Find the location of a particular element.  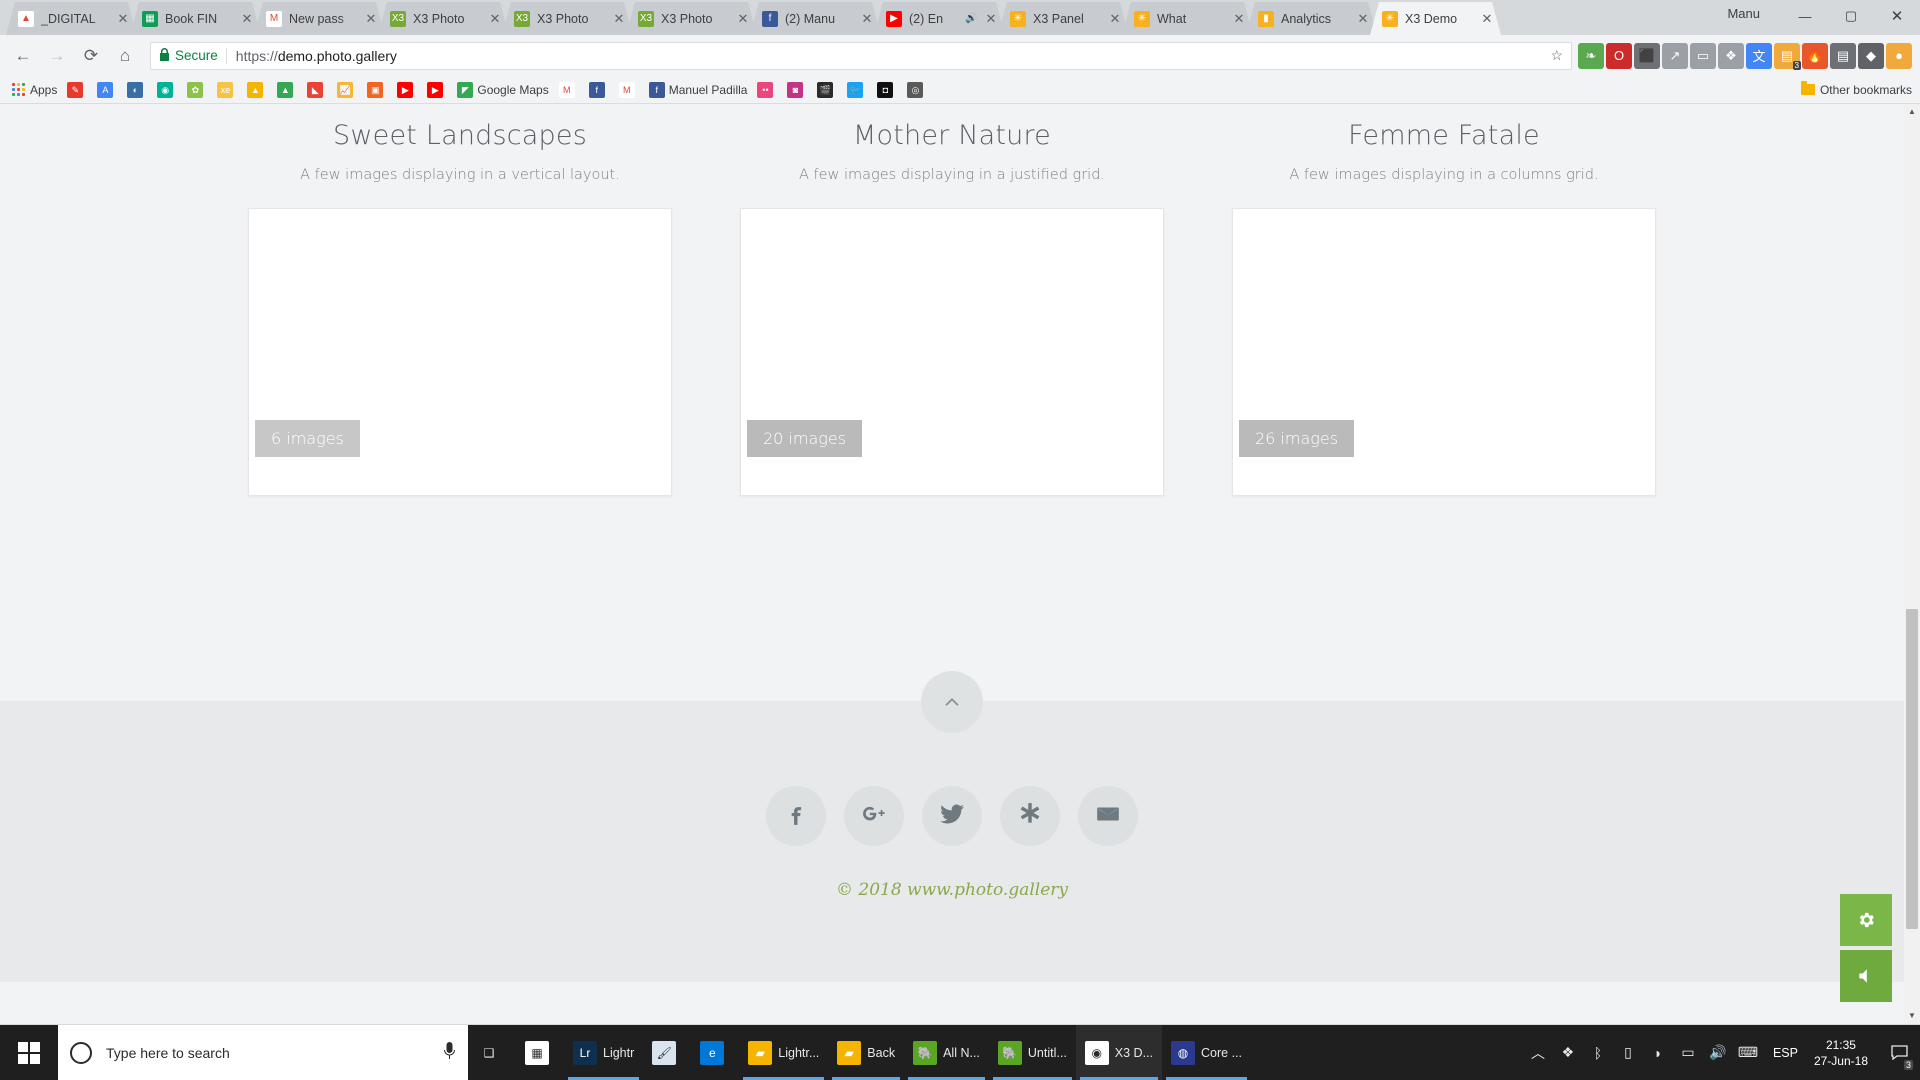

notification-center-button: 3 is located at coordinates (1899, 1052).